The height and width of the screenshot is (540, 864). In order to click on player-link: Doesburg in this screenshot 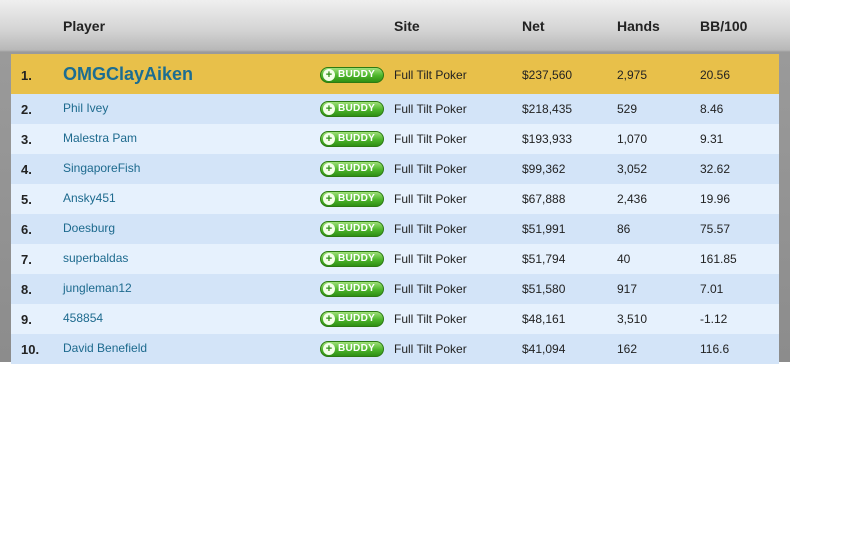, I will do `click(89, 228)`.